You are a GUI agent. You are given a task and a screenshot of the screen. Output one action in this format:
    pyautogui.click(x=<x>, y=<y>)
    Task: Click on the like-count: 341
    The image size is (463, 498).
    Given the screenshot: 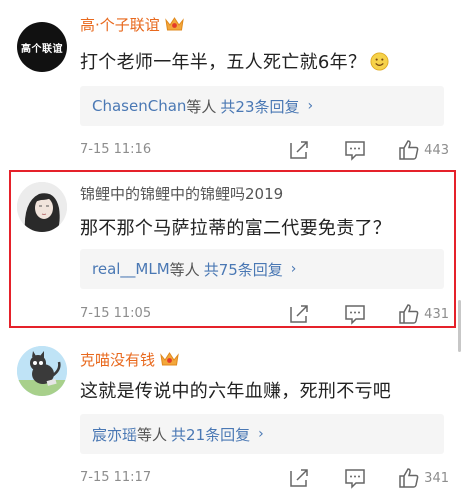 What is the action you would take?
    pyautogui.click(x=436, y=478)
    